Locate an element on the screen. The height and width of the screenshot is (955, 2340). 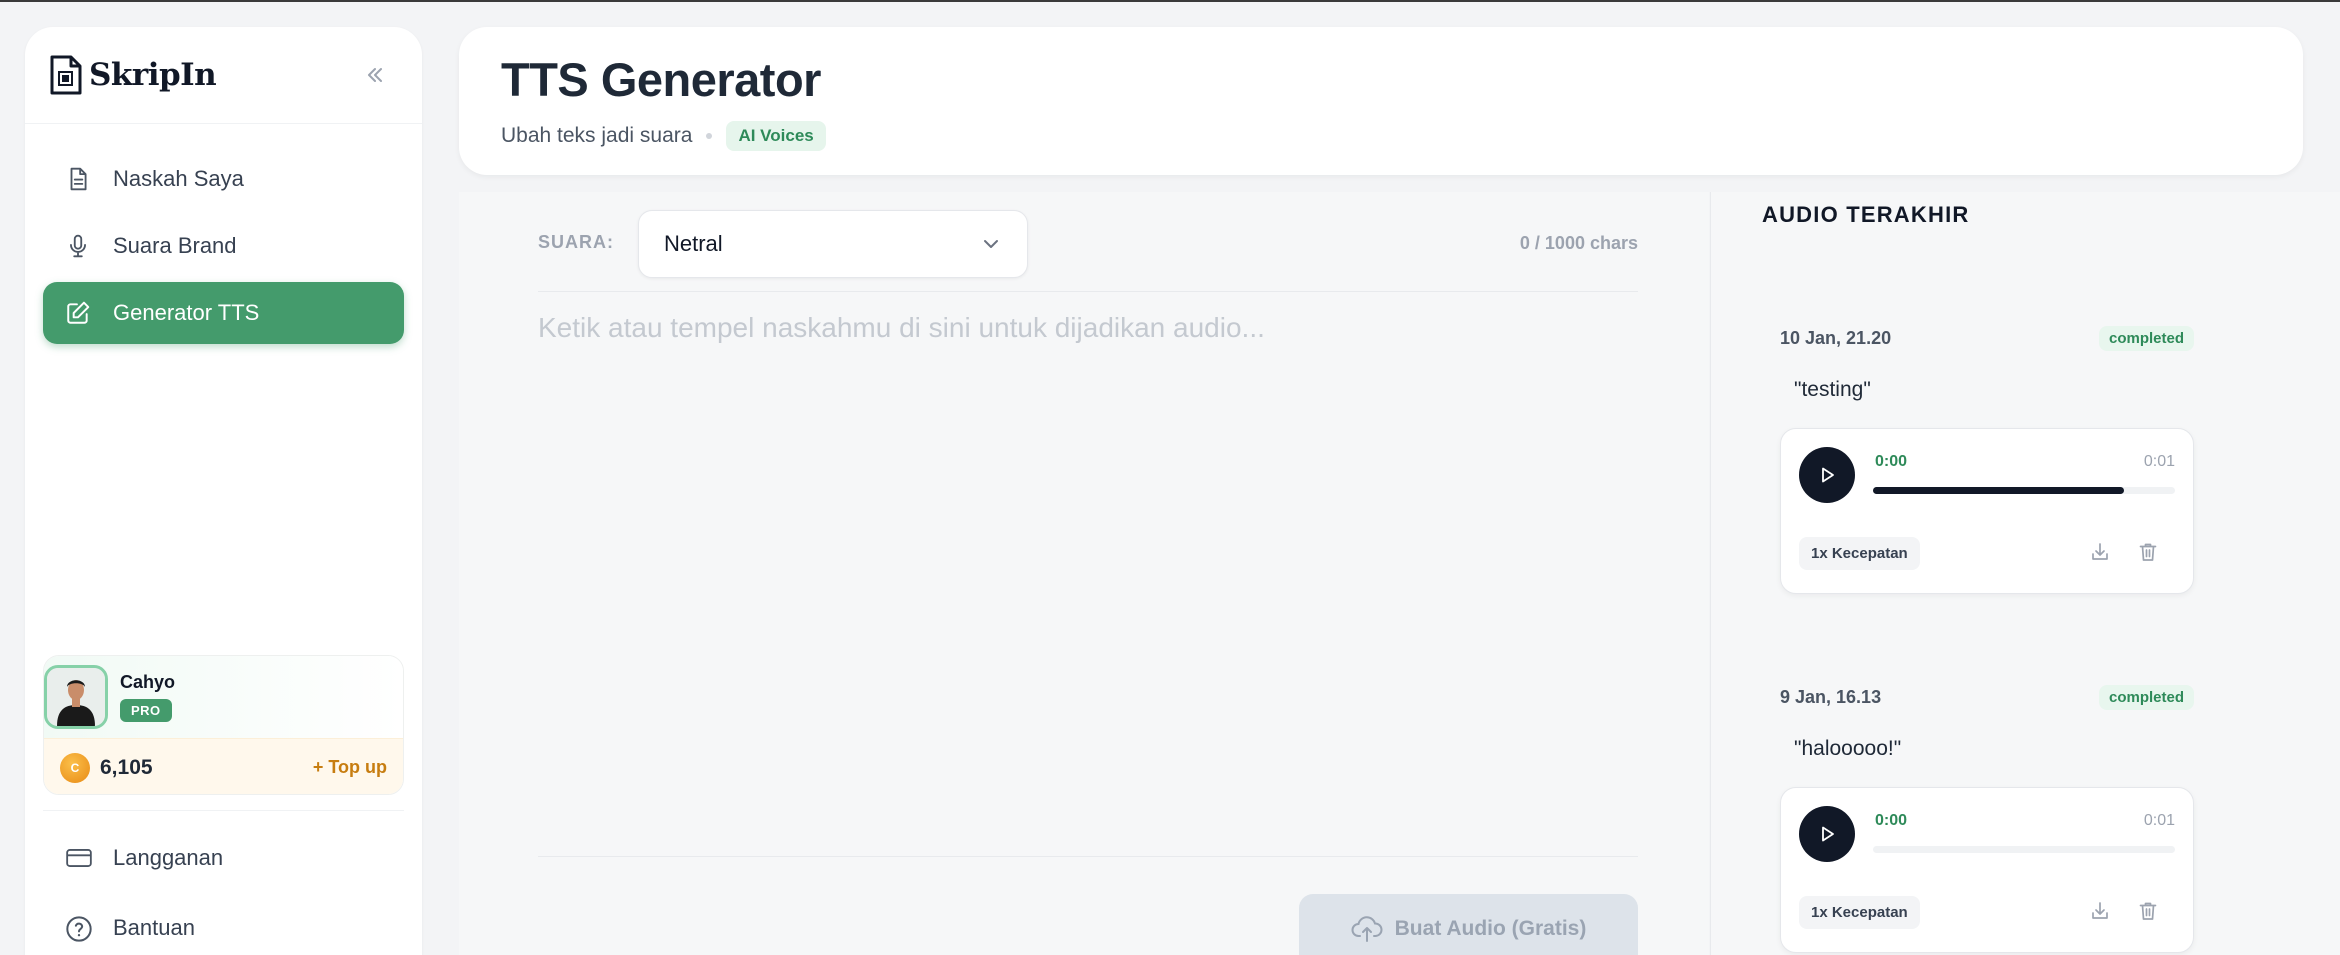
audio-date: 9 Jan, 16.13 is located at coordinates (1831, 696).